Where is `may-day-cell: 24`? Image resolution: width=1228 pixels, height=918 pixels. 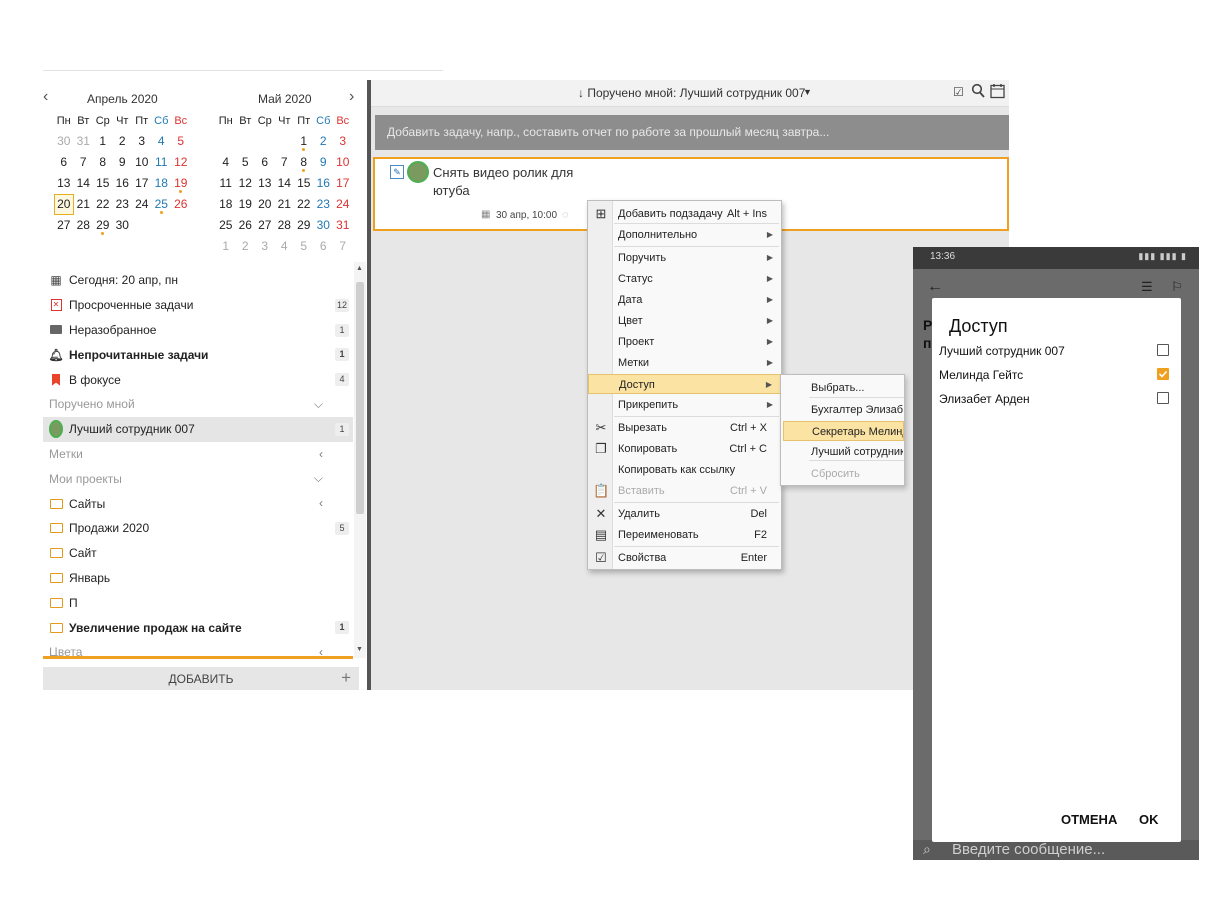 may-day-cell: 24 is located at coordinates (343, 204).